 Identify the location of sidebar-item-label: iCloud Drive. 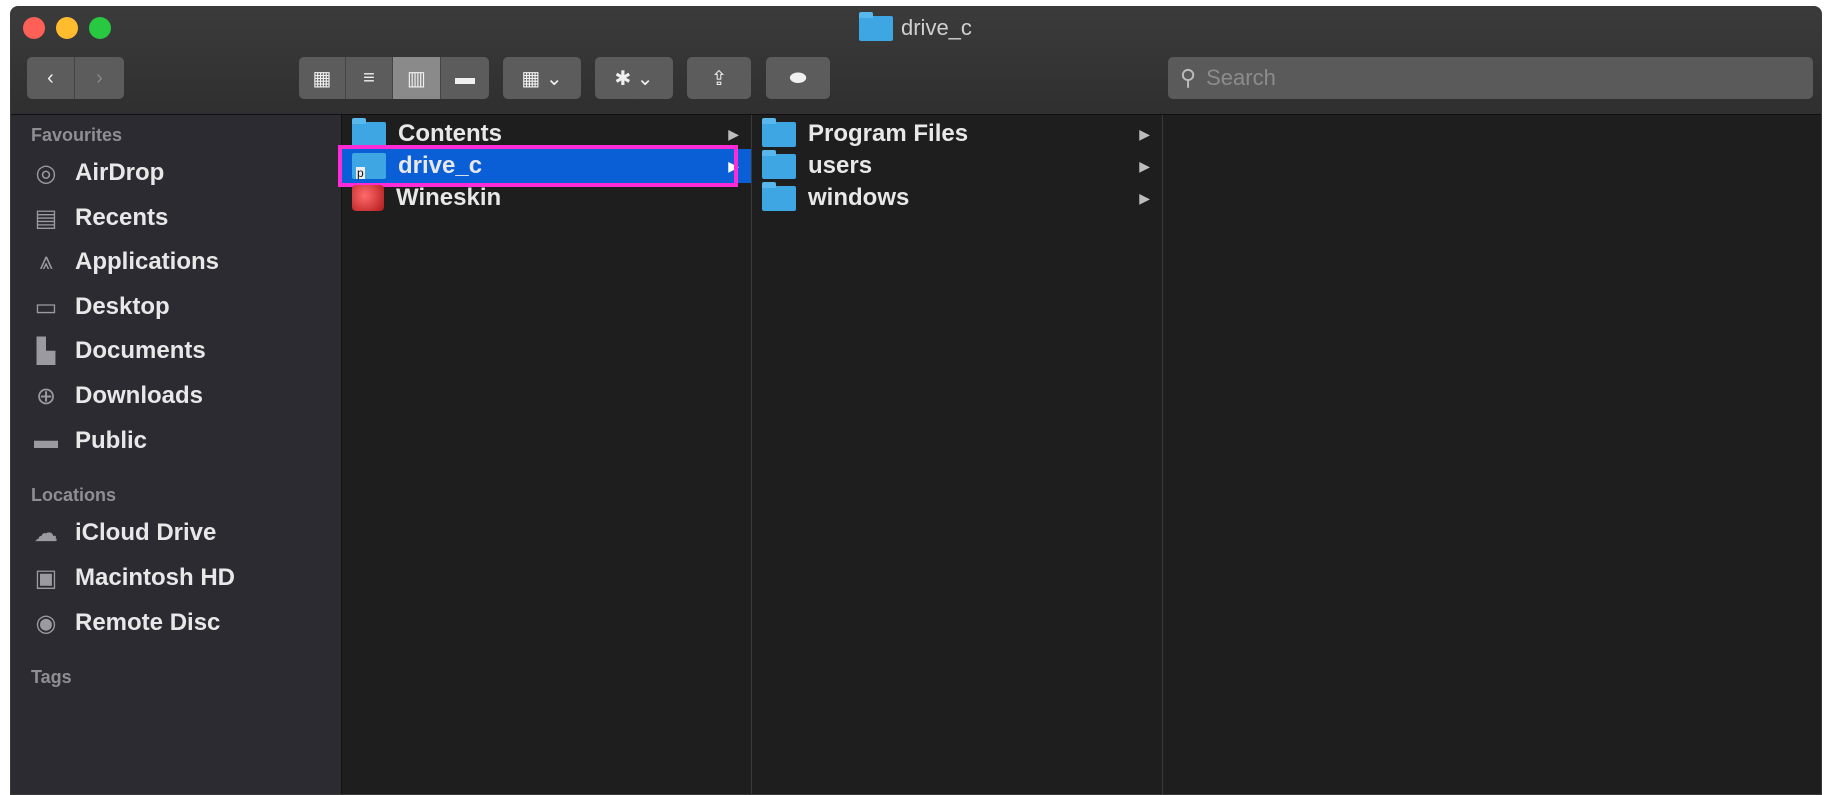
(146, 532).